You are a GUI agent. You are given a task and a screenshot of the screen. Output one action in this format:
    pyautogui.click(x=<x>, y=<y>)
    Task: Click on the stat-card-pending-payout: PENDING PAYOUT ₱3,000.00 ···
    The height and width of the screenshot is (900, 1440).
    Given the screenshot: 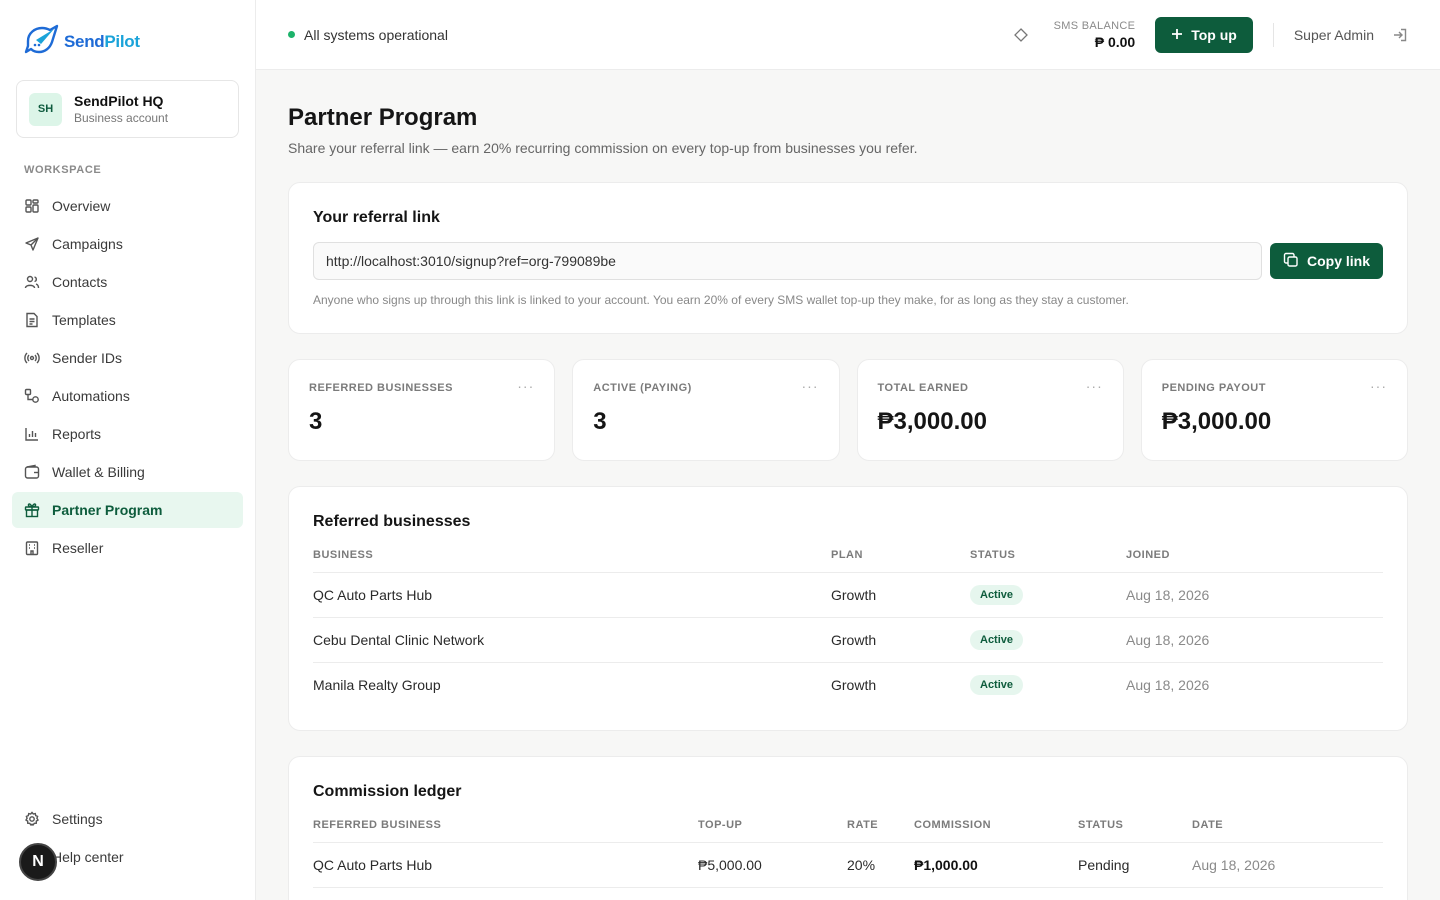 What is the action you would take?
    pyautogui.click(x=1274, y=410)
    